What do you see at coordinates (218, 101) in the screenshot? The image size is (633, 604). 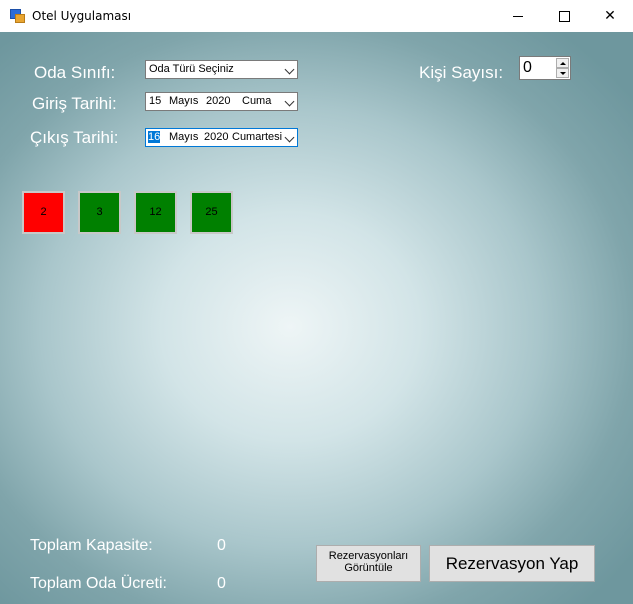 I see `checkin-year: 2020` at bounding box center [218, 101].